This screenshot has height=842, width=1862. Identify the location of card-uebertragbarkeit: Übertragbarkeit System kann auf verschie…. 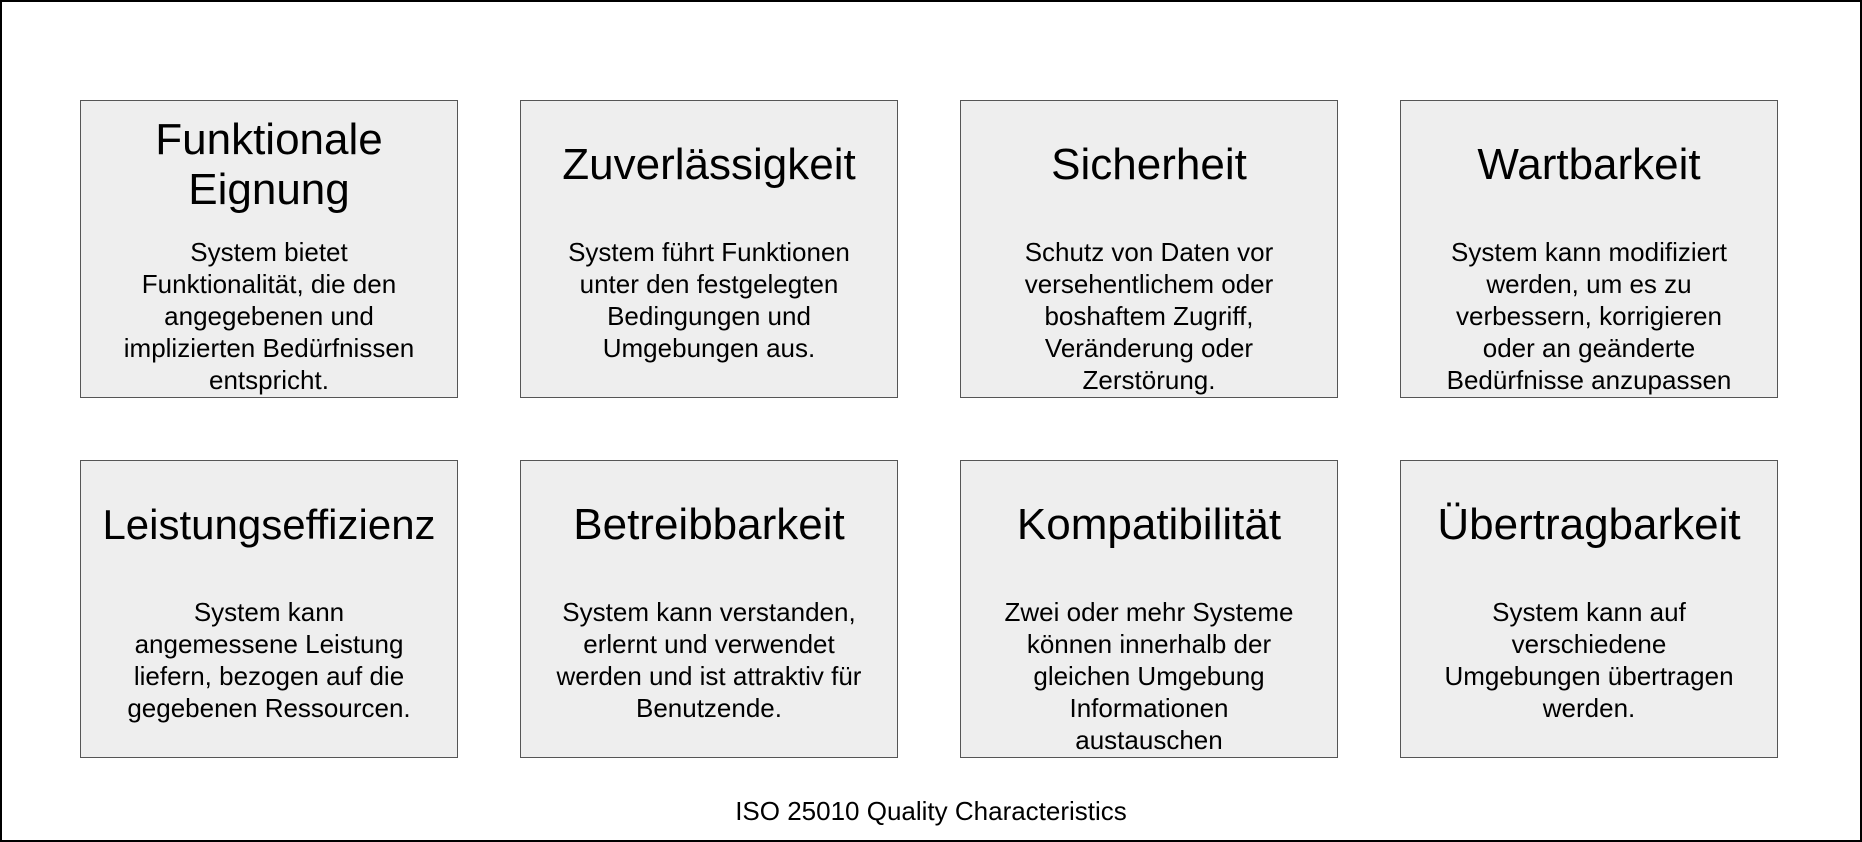
(1589, 609).